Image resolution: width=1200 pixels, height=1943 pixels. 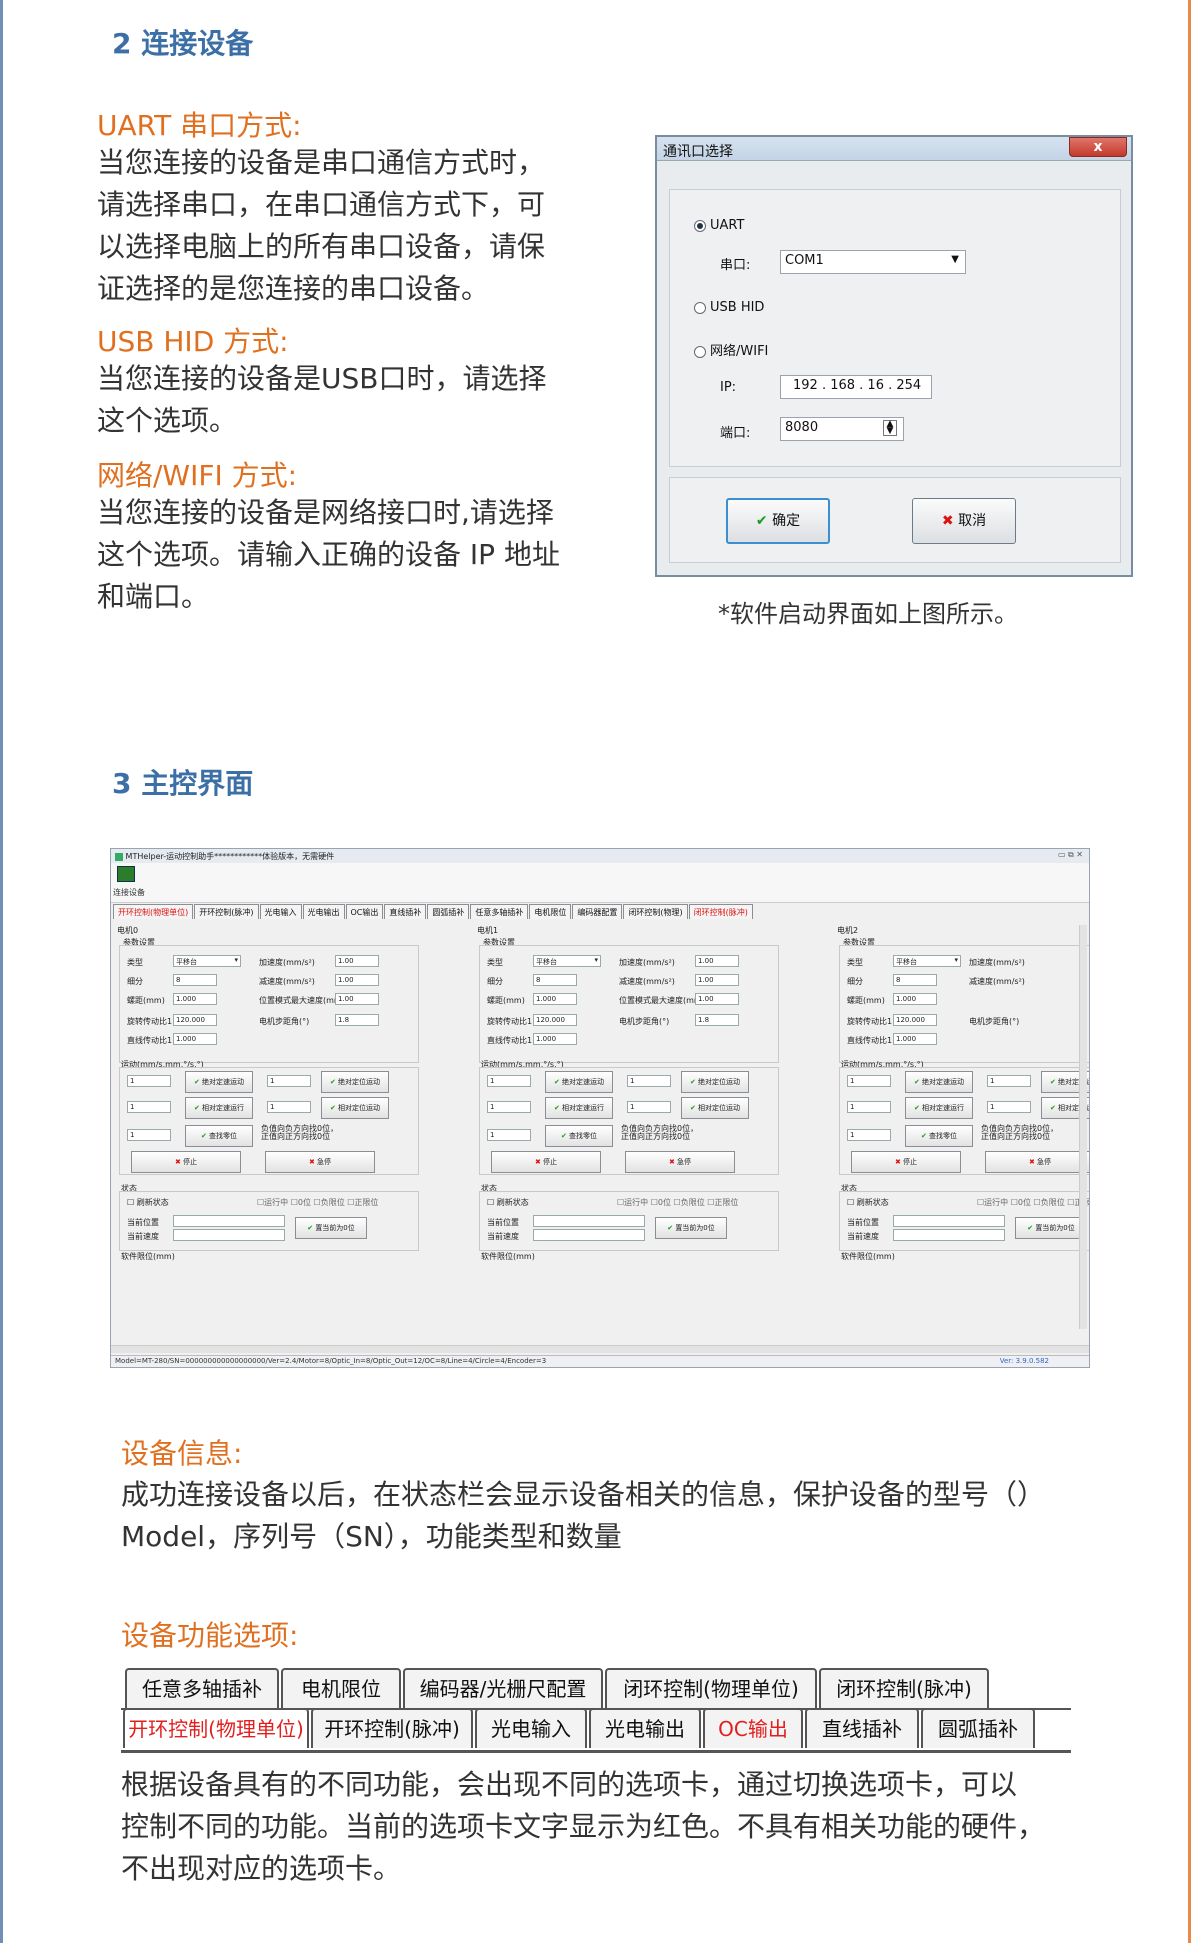 What do you see at coordinates (873, 262) in the screenshot?
I see `port-select: COM1 ▼` at bounding box center [873, 262].